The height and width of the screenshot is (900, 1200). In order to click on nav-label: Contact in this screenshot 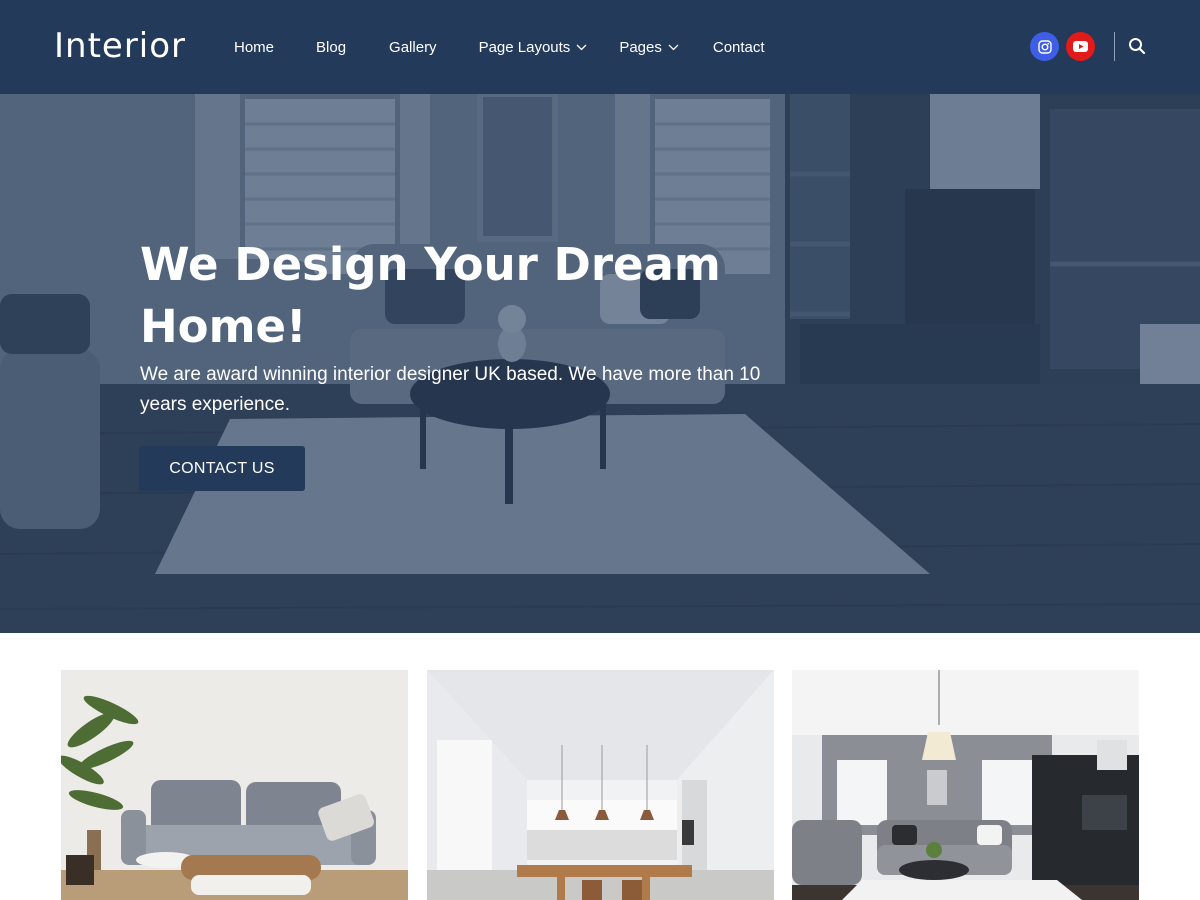, I will do `click(738, 47)`.